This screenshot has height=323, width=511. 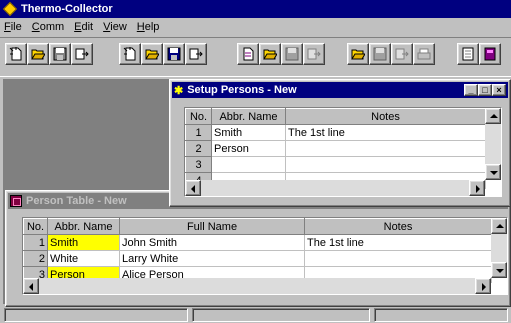 I want to click on notes-button, so click(x=468, y=54).